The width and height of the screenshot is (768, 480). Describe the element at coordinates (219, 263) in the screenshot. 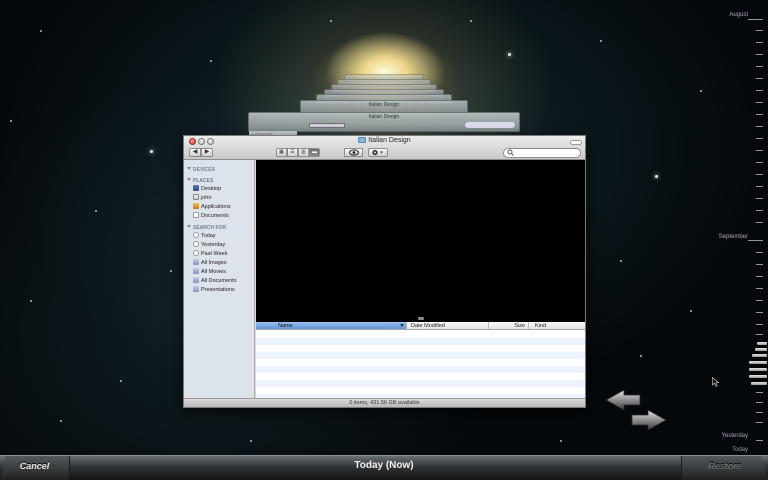

I see `sidebar-item-all-images: All Images` at that location.